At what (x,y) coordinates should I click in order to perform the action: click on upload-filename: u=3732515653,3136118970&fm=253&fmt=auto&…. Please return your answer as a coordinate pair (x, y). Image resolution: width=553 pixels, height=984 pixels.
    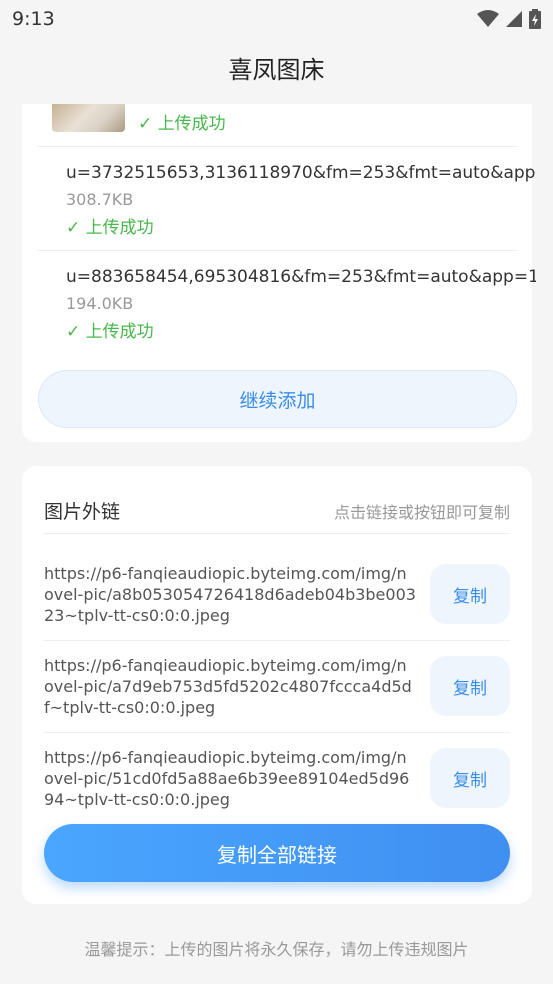
    Looking at the image, I should click on (301, 173).